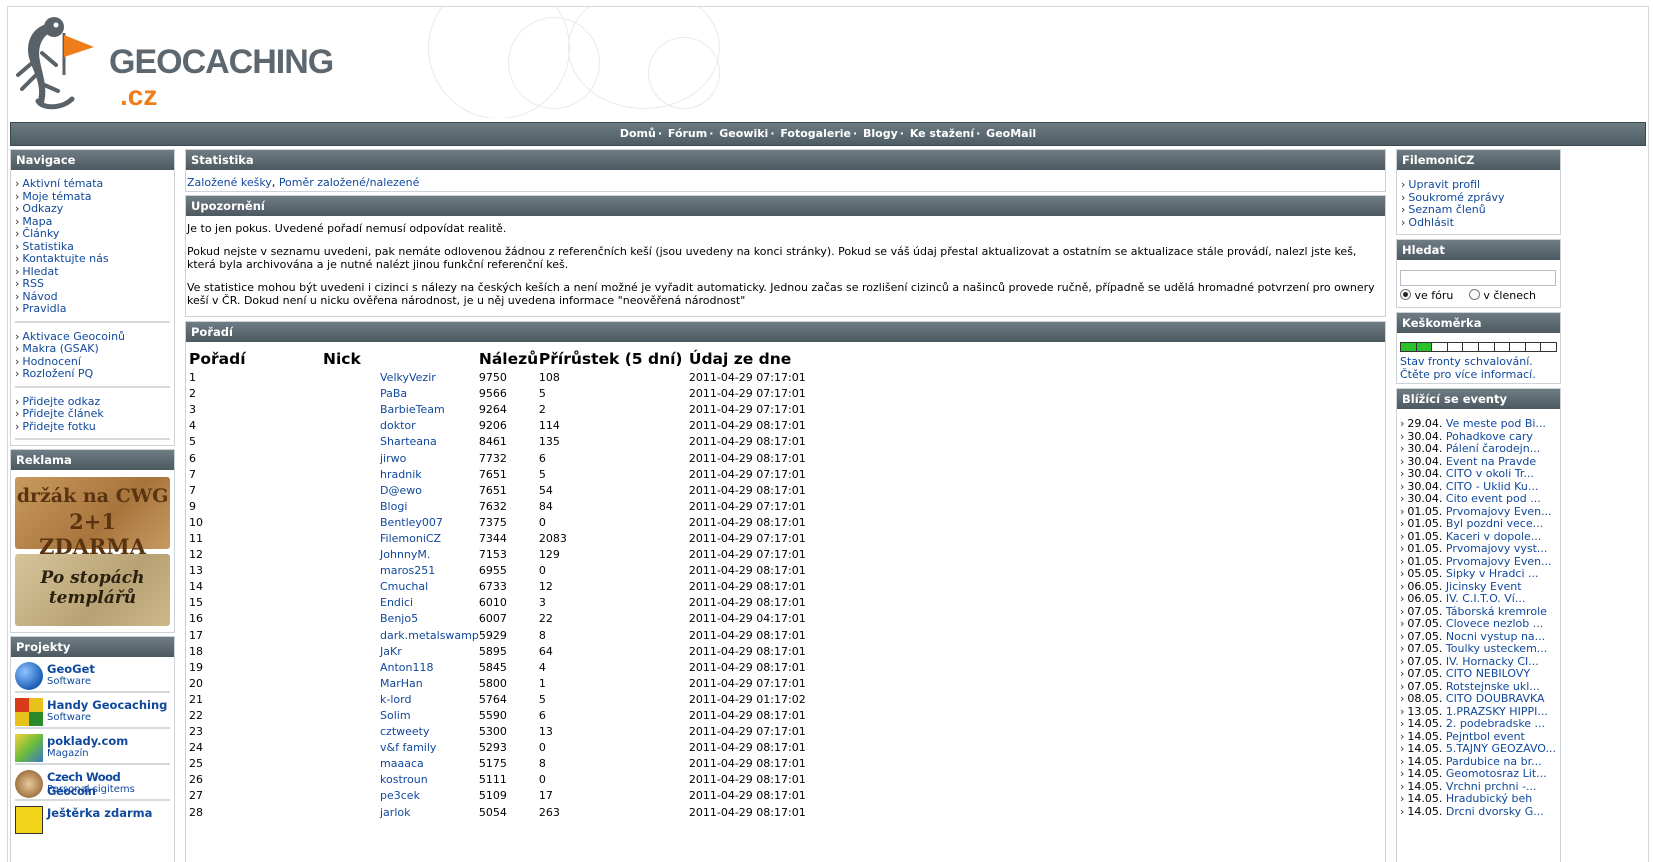 The height and width of the screenshot is (862, 1653). What do you see at coordinates (92, 518) in the screenshot?
I see `ad-banner-cwg: držák na CWG 2+1 ZDARMA` at bounding box center [92, 518].